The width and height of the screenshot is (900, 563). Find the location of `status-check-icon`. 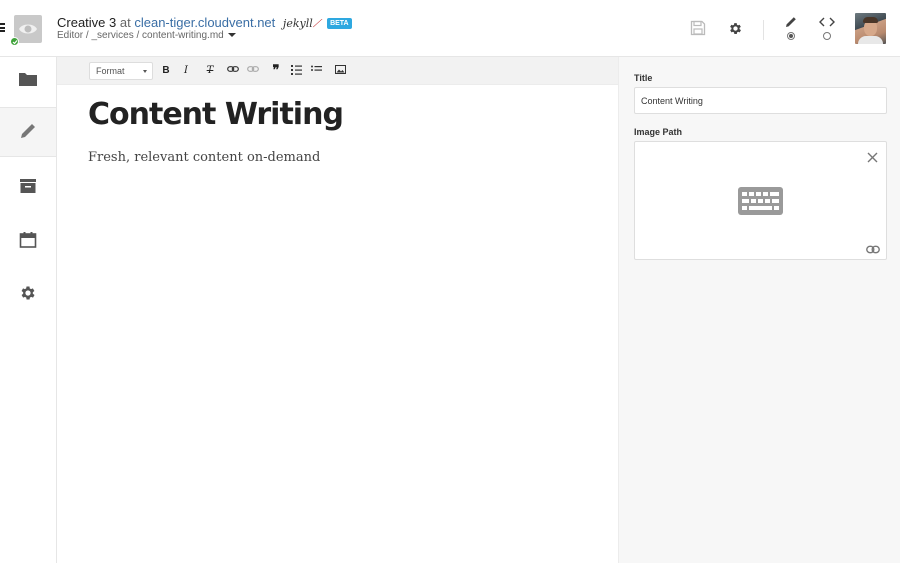

status-check-icon is located at coordinates (14, 41).